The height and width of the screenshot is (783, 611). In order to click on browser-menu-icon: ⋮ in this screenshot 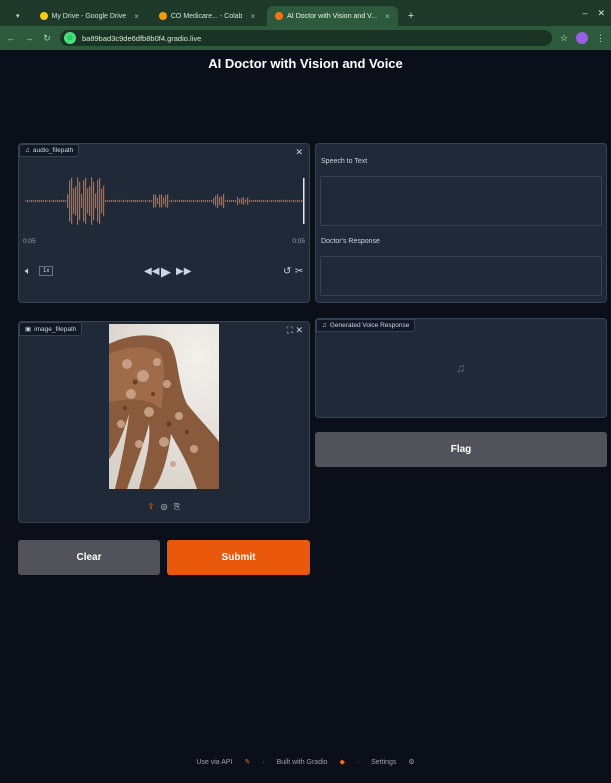, I will do `click(600, 38)`.